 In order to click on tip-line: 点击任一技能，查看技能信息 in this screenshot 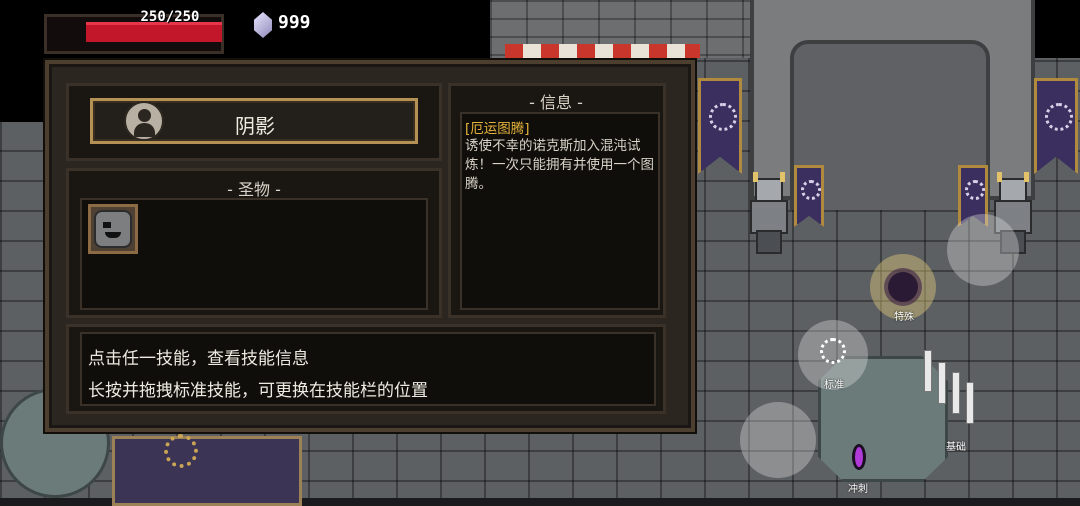, I will do `click(198, 359)`.